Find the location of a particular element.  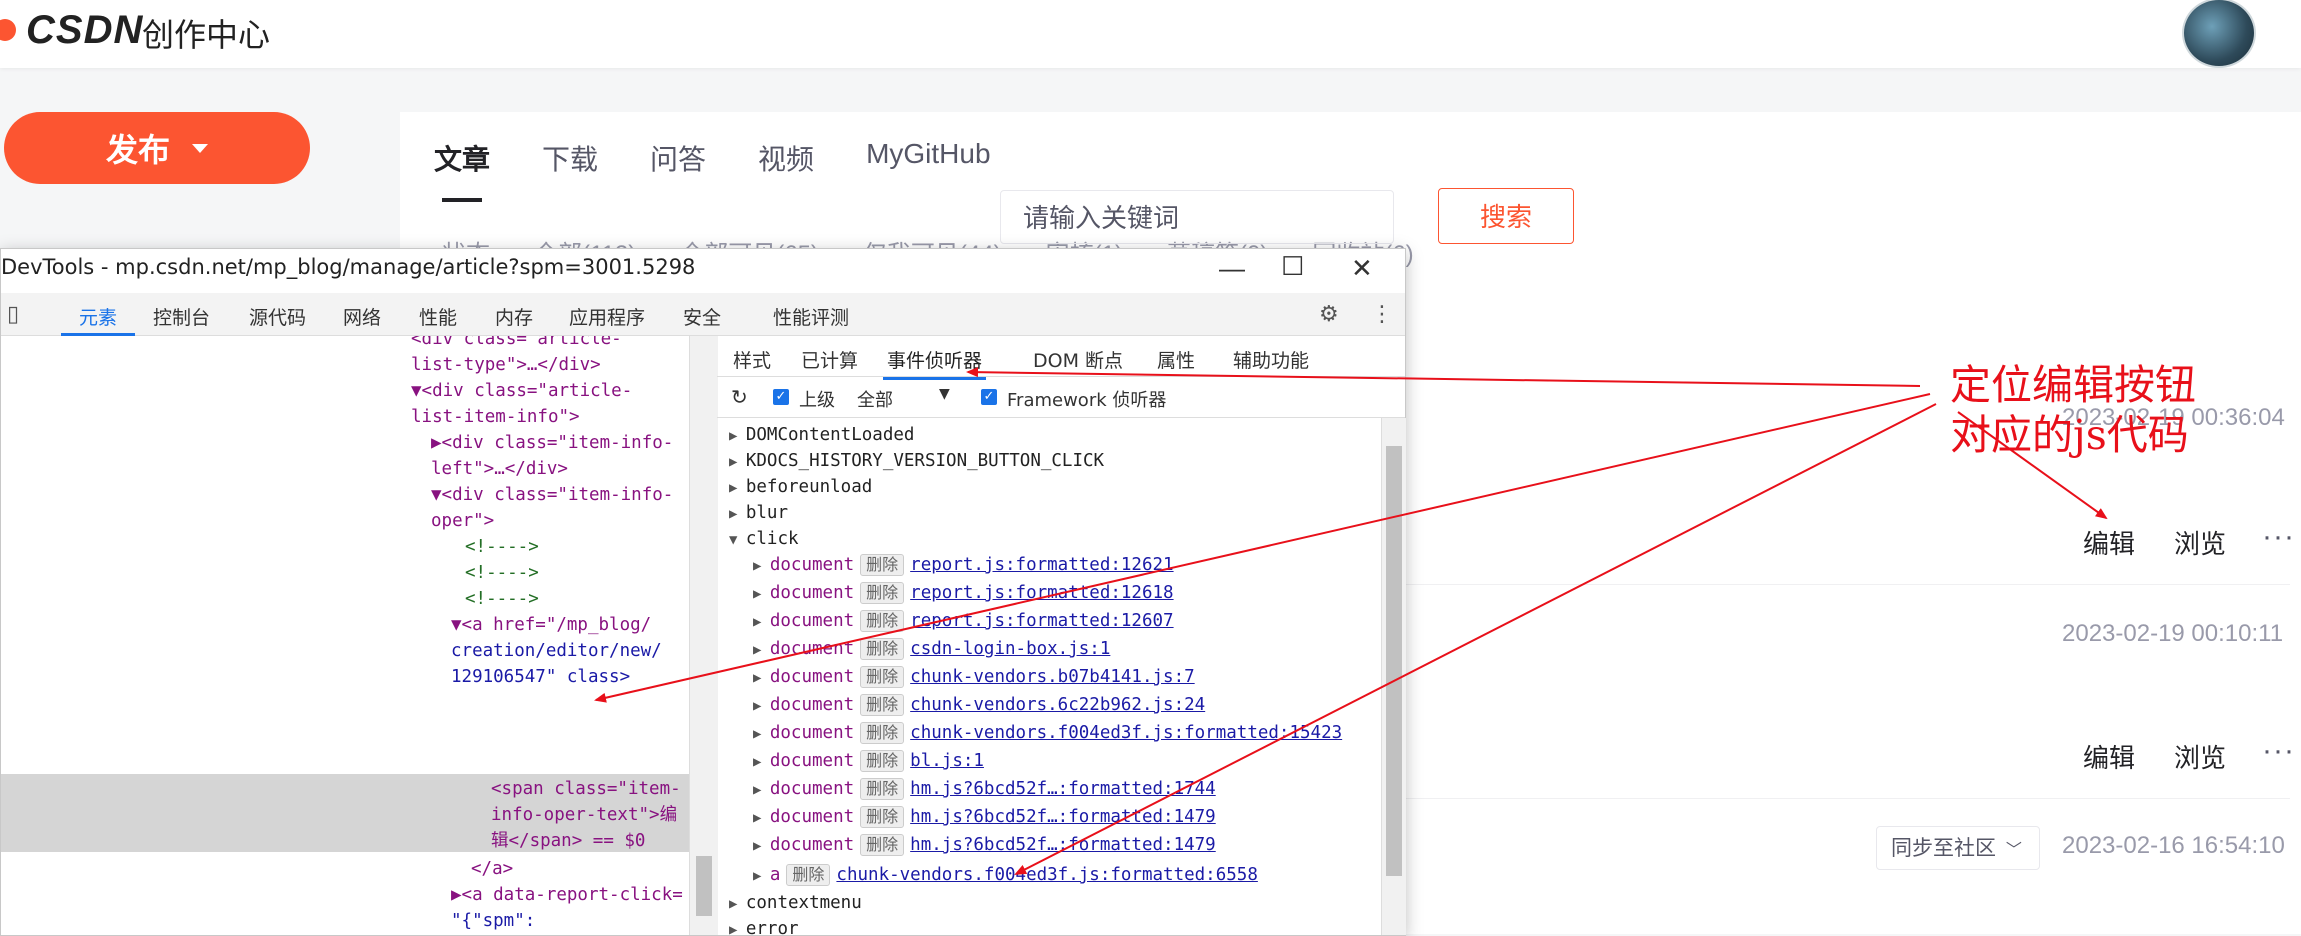

maximize-icon: ☐ is located at coordinates (1292, 266).